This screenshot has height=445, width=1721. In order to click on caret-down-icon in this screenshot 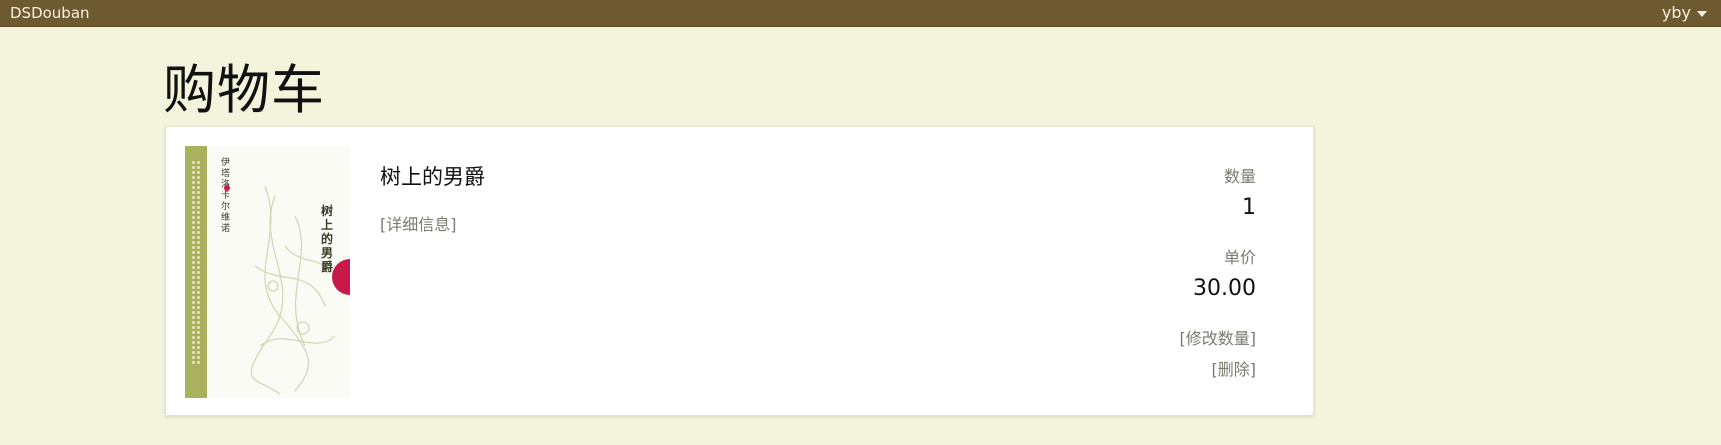, I will do `click(1702, 13)`.